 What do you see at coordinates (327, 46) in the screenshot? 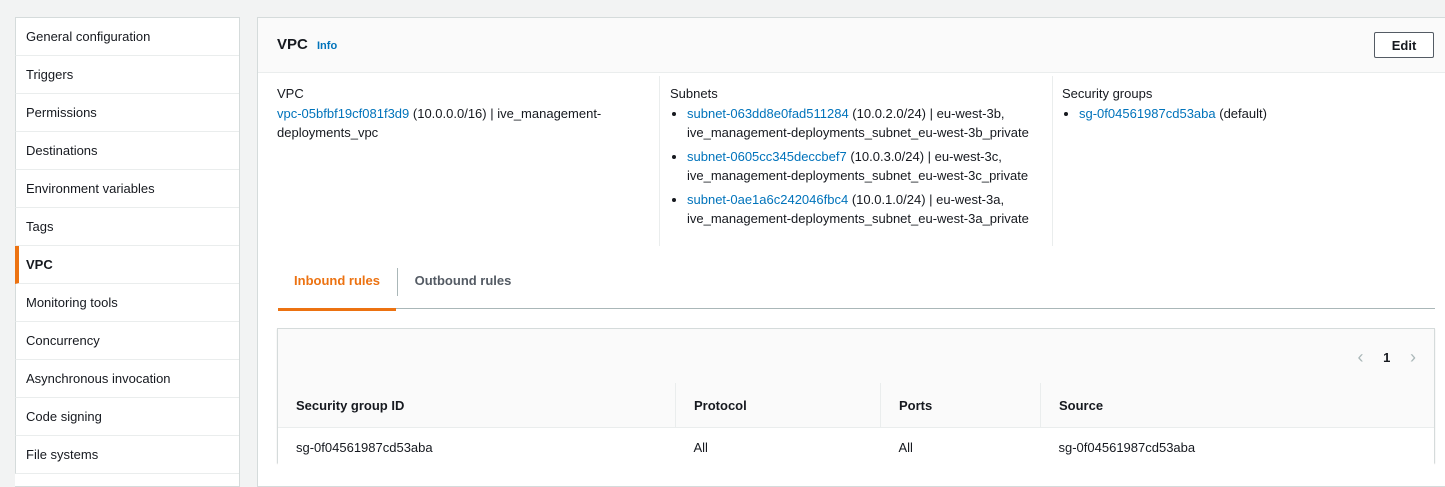
I see `info-link: Info` at bounding box center [327, 46].